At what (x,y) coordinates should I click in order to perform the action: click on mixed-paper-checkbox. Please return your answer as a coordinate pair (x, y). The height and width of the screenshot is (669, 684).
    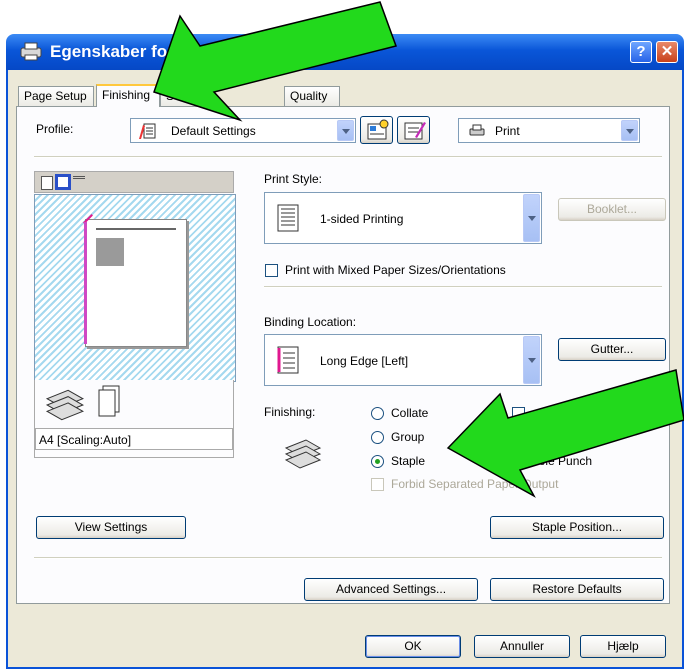
    Looking at the image, I should click on (271, 270).